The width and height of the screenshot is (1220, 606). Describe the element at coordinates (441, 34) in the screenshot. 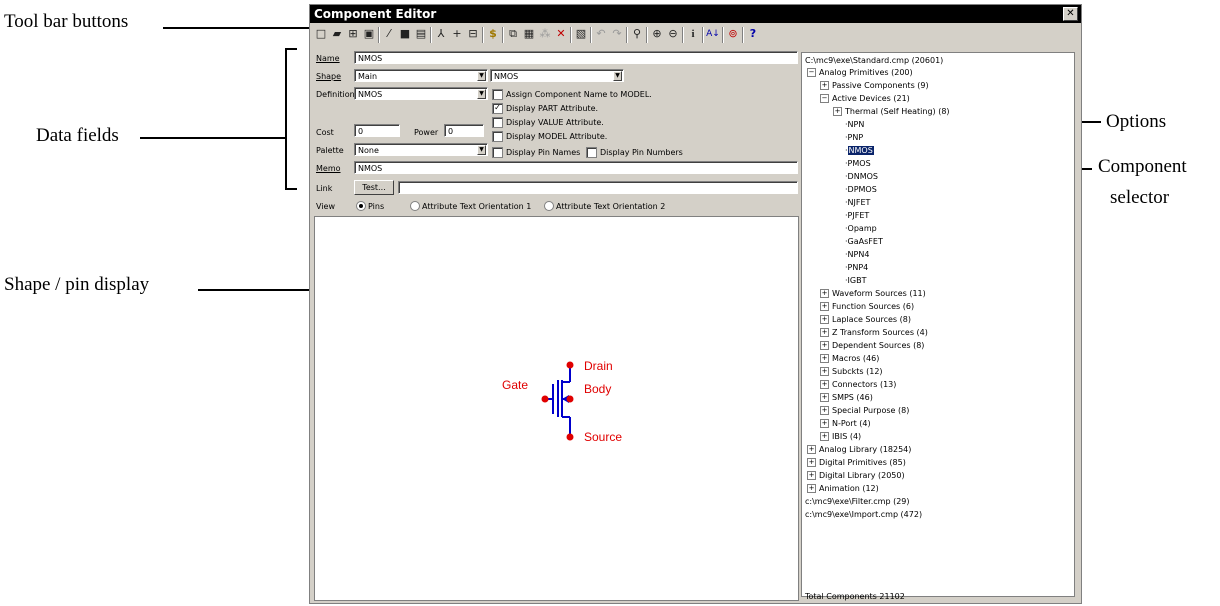

I see `merge-icon: ⅄` at that location.